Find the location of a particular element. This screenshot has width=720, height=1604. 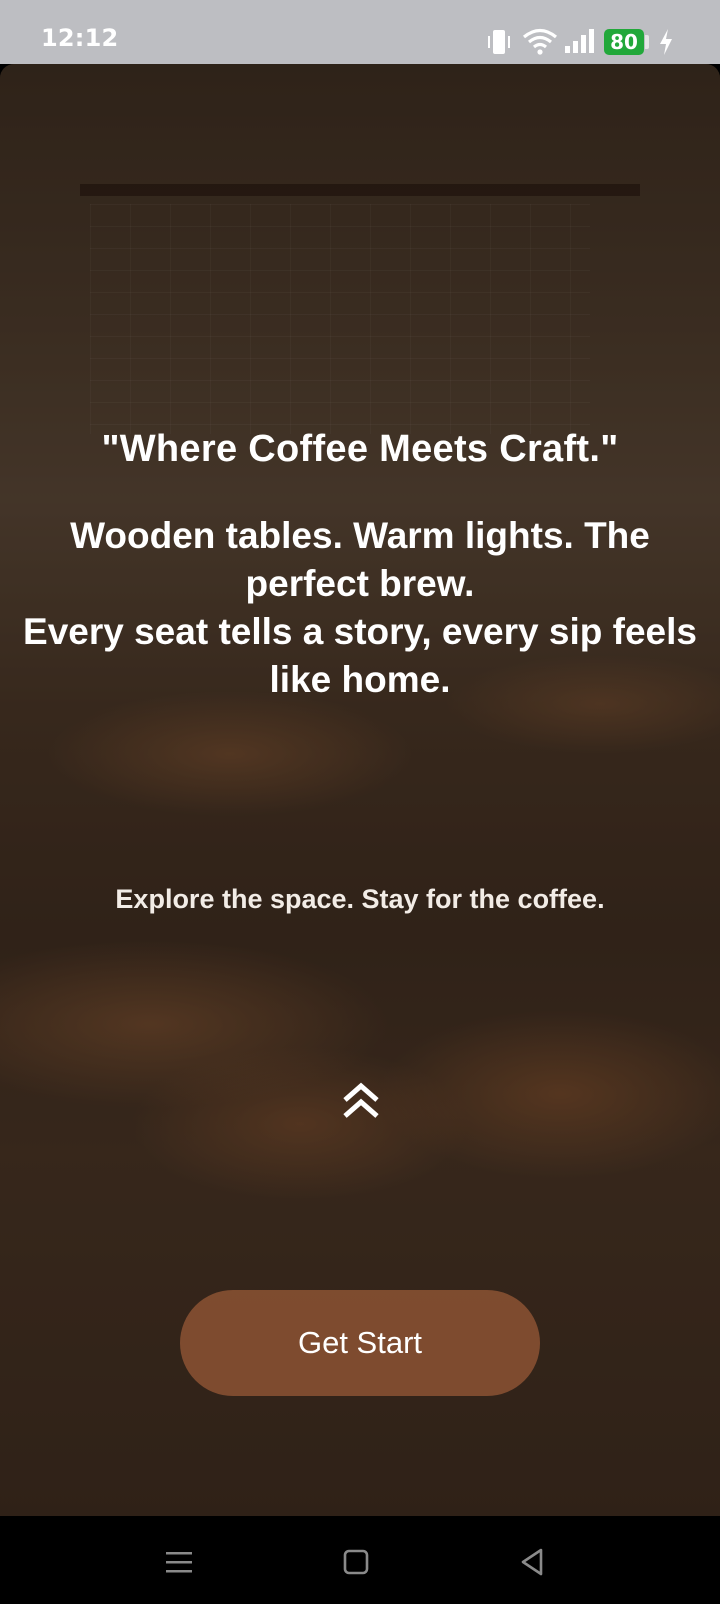

charging-icon is located at coordinates (666, 42).